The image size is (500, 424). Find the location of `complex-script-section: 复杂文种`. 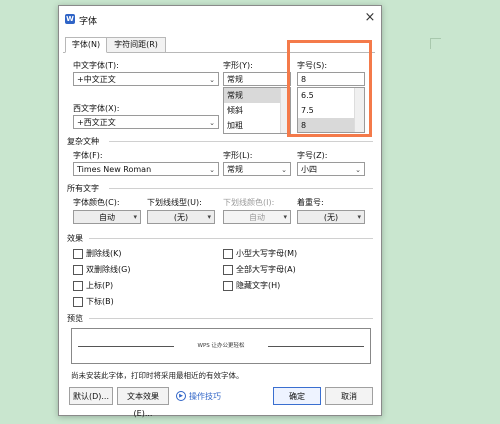

complex-script-section: 复杂文种 is located at coordinates (83, 141).